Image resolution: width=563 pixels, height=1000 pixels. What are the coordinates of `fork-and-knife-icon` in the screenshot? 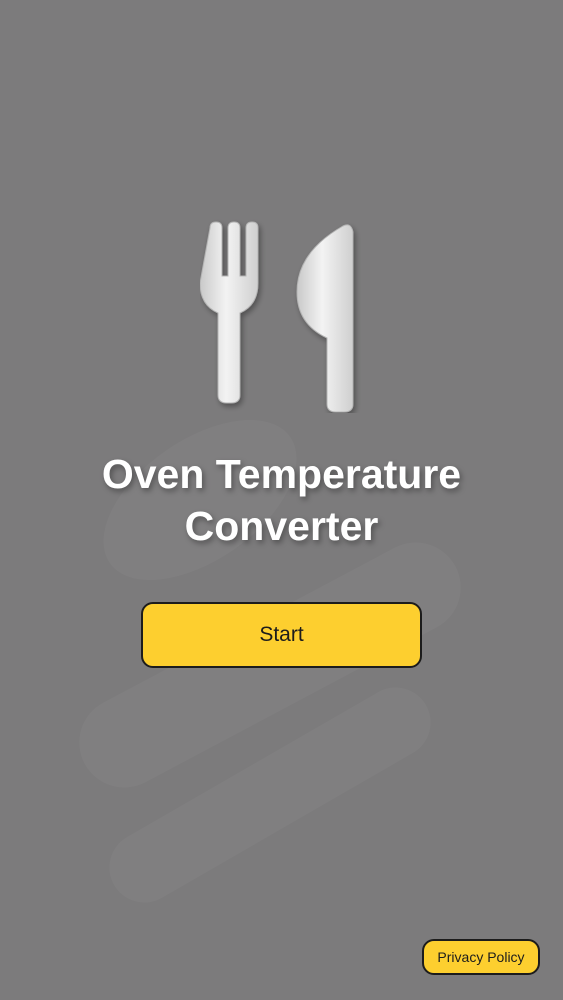 It's located at (277, 317).